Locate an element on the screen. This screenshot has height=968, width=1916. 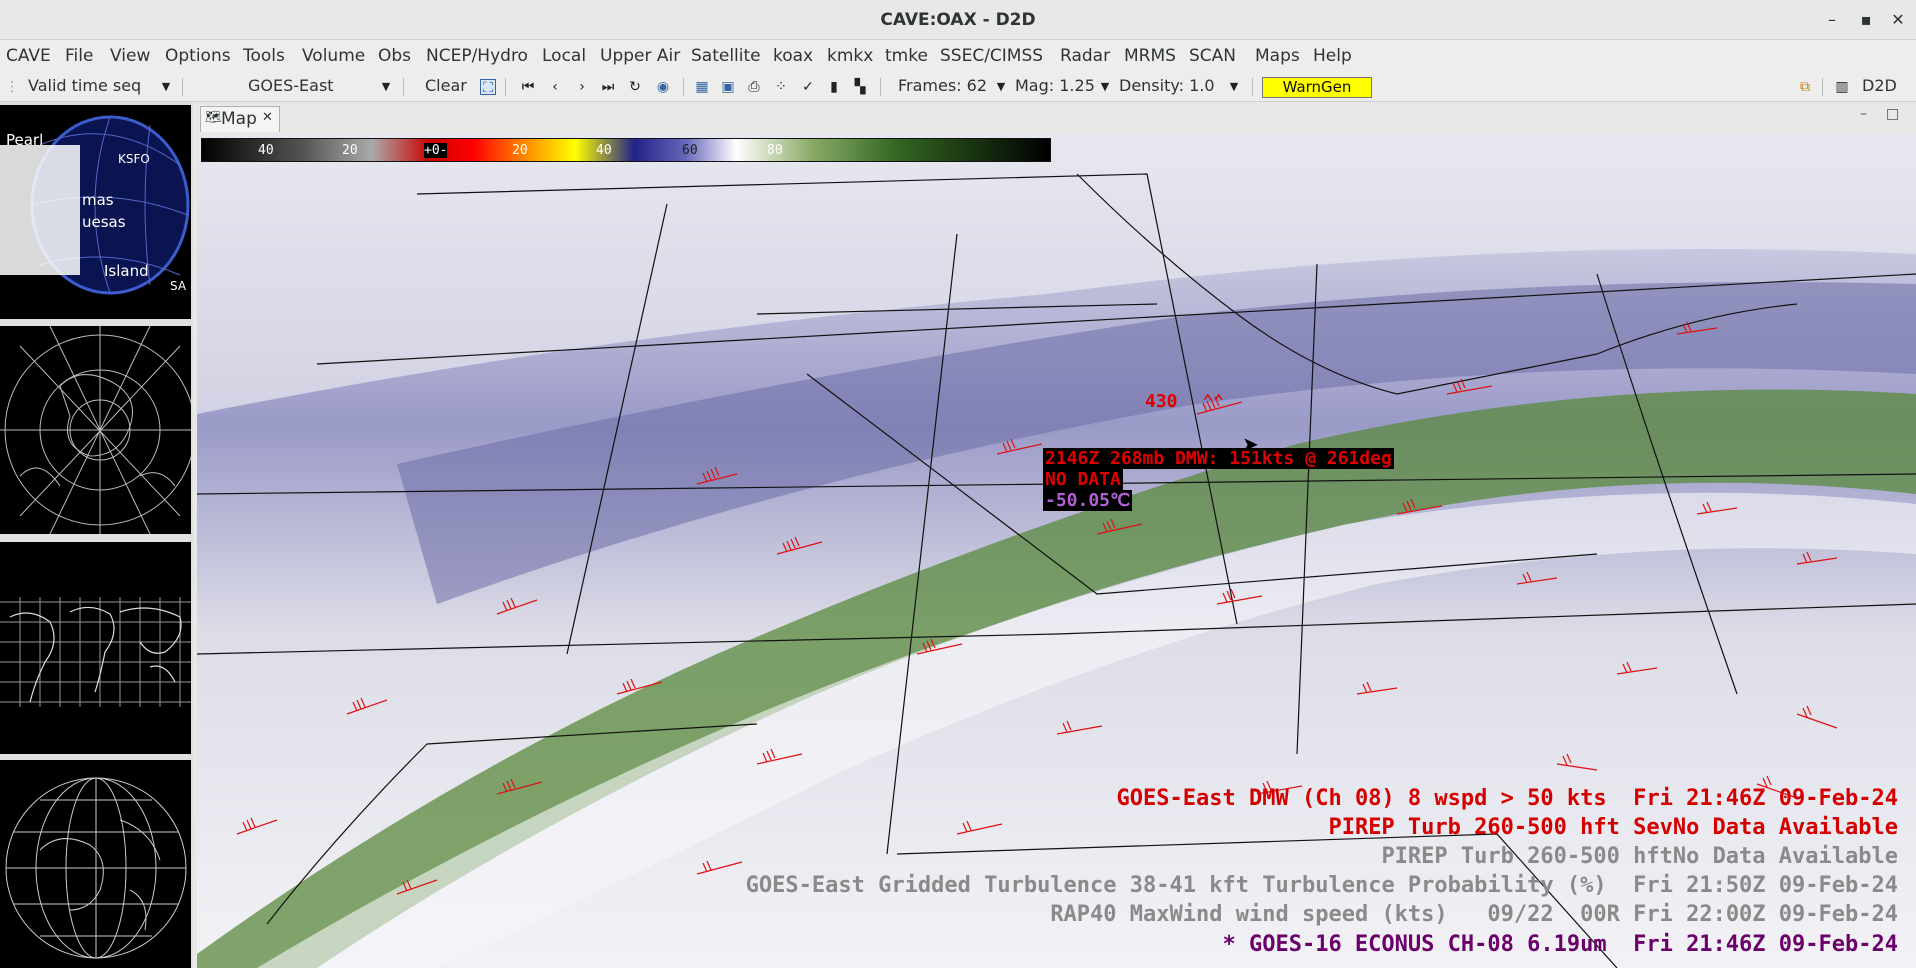
title-bar: CAVE:OAX - D2D – ▪ ✕ is located at coordinates (958, 20).